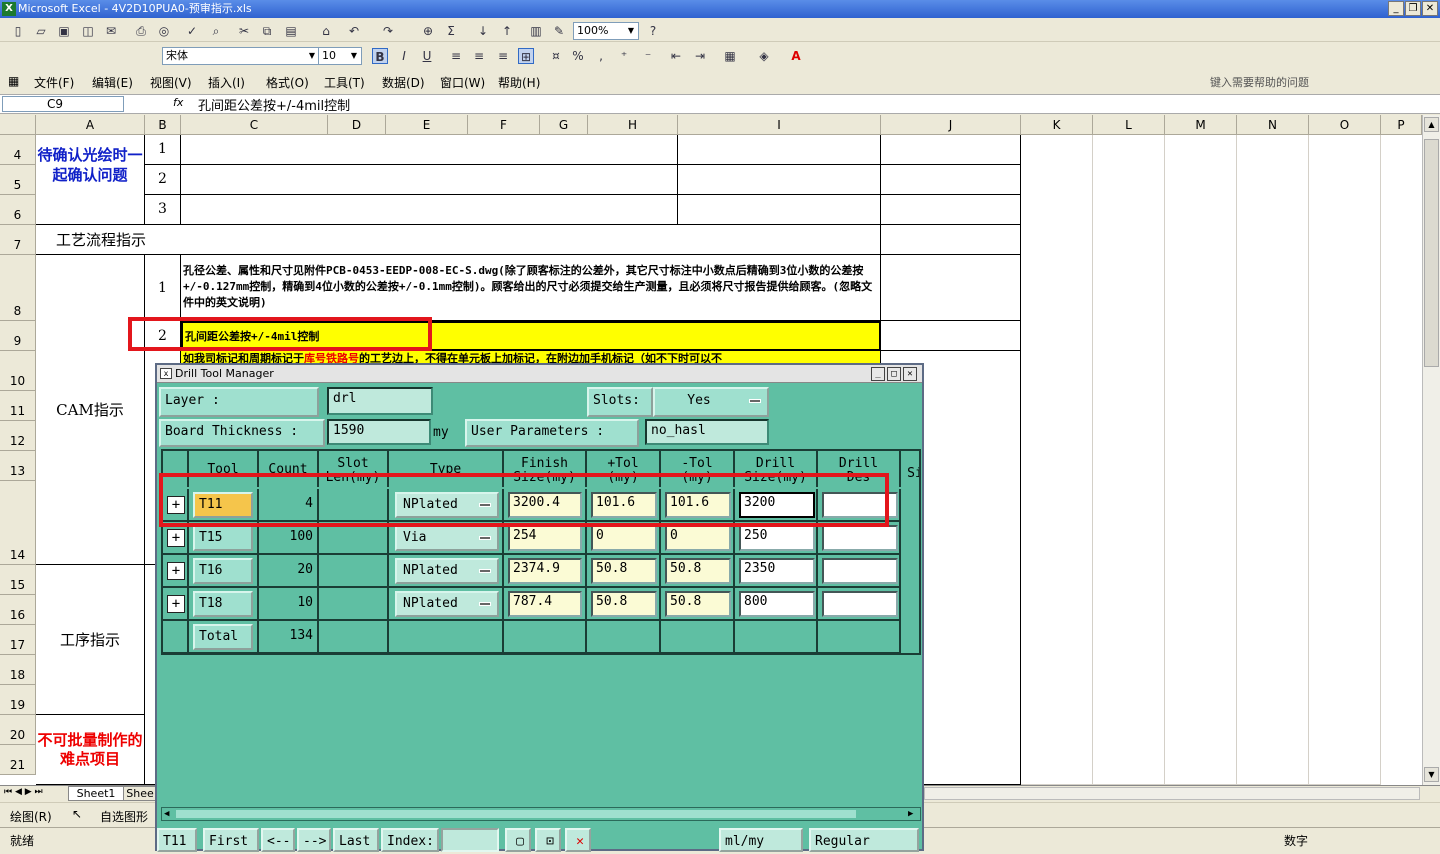  What do you see at coordinates (427, 56) in the screenshot?
I see `underline-icon: U` at bounding box center [427, 56].